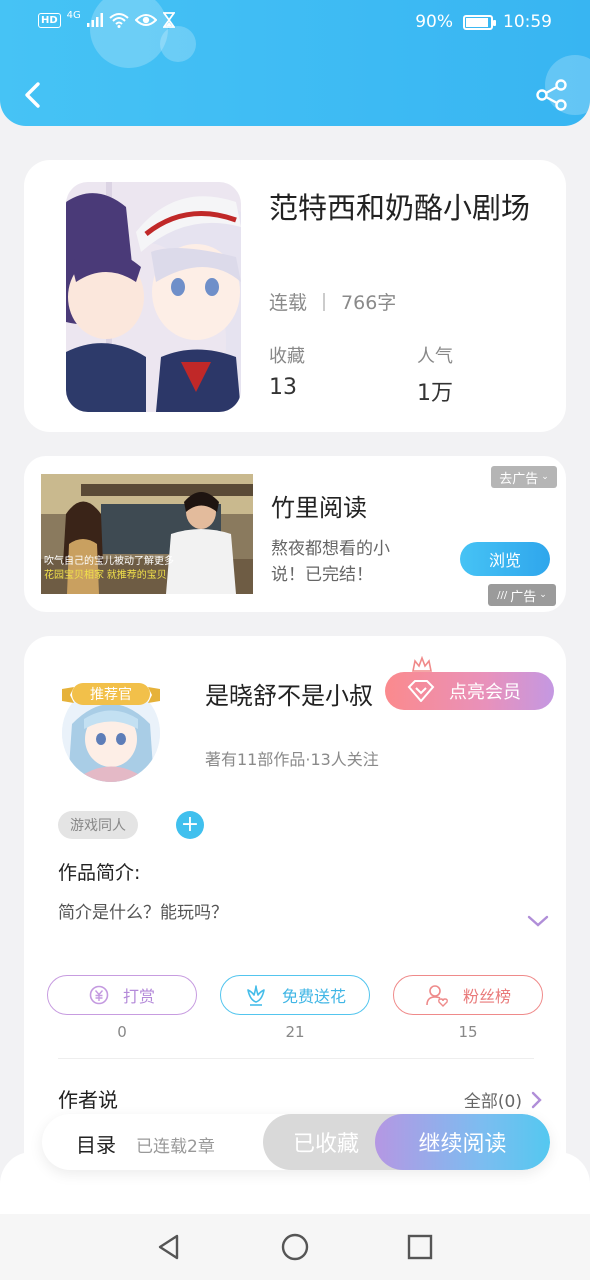 The image size is (590, 1280). What do you see at coordinates (437, 996) in the screenshot?
I see `fans-icon` at bounding box center [437, 996].